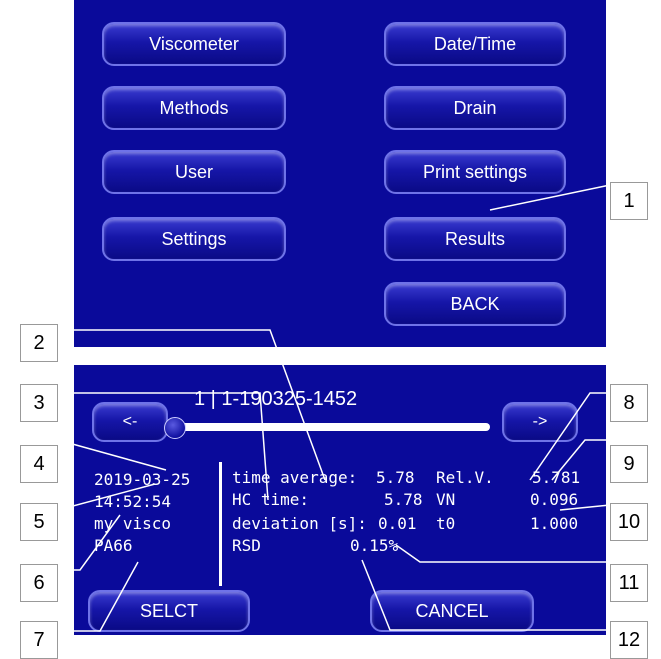 Image resolution: width=661 pixels, height=659 pixels. What do you see at coordinates (39, 640) in the screenshot?
I see `callout-7: 7` at bounding box center [39, 640].